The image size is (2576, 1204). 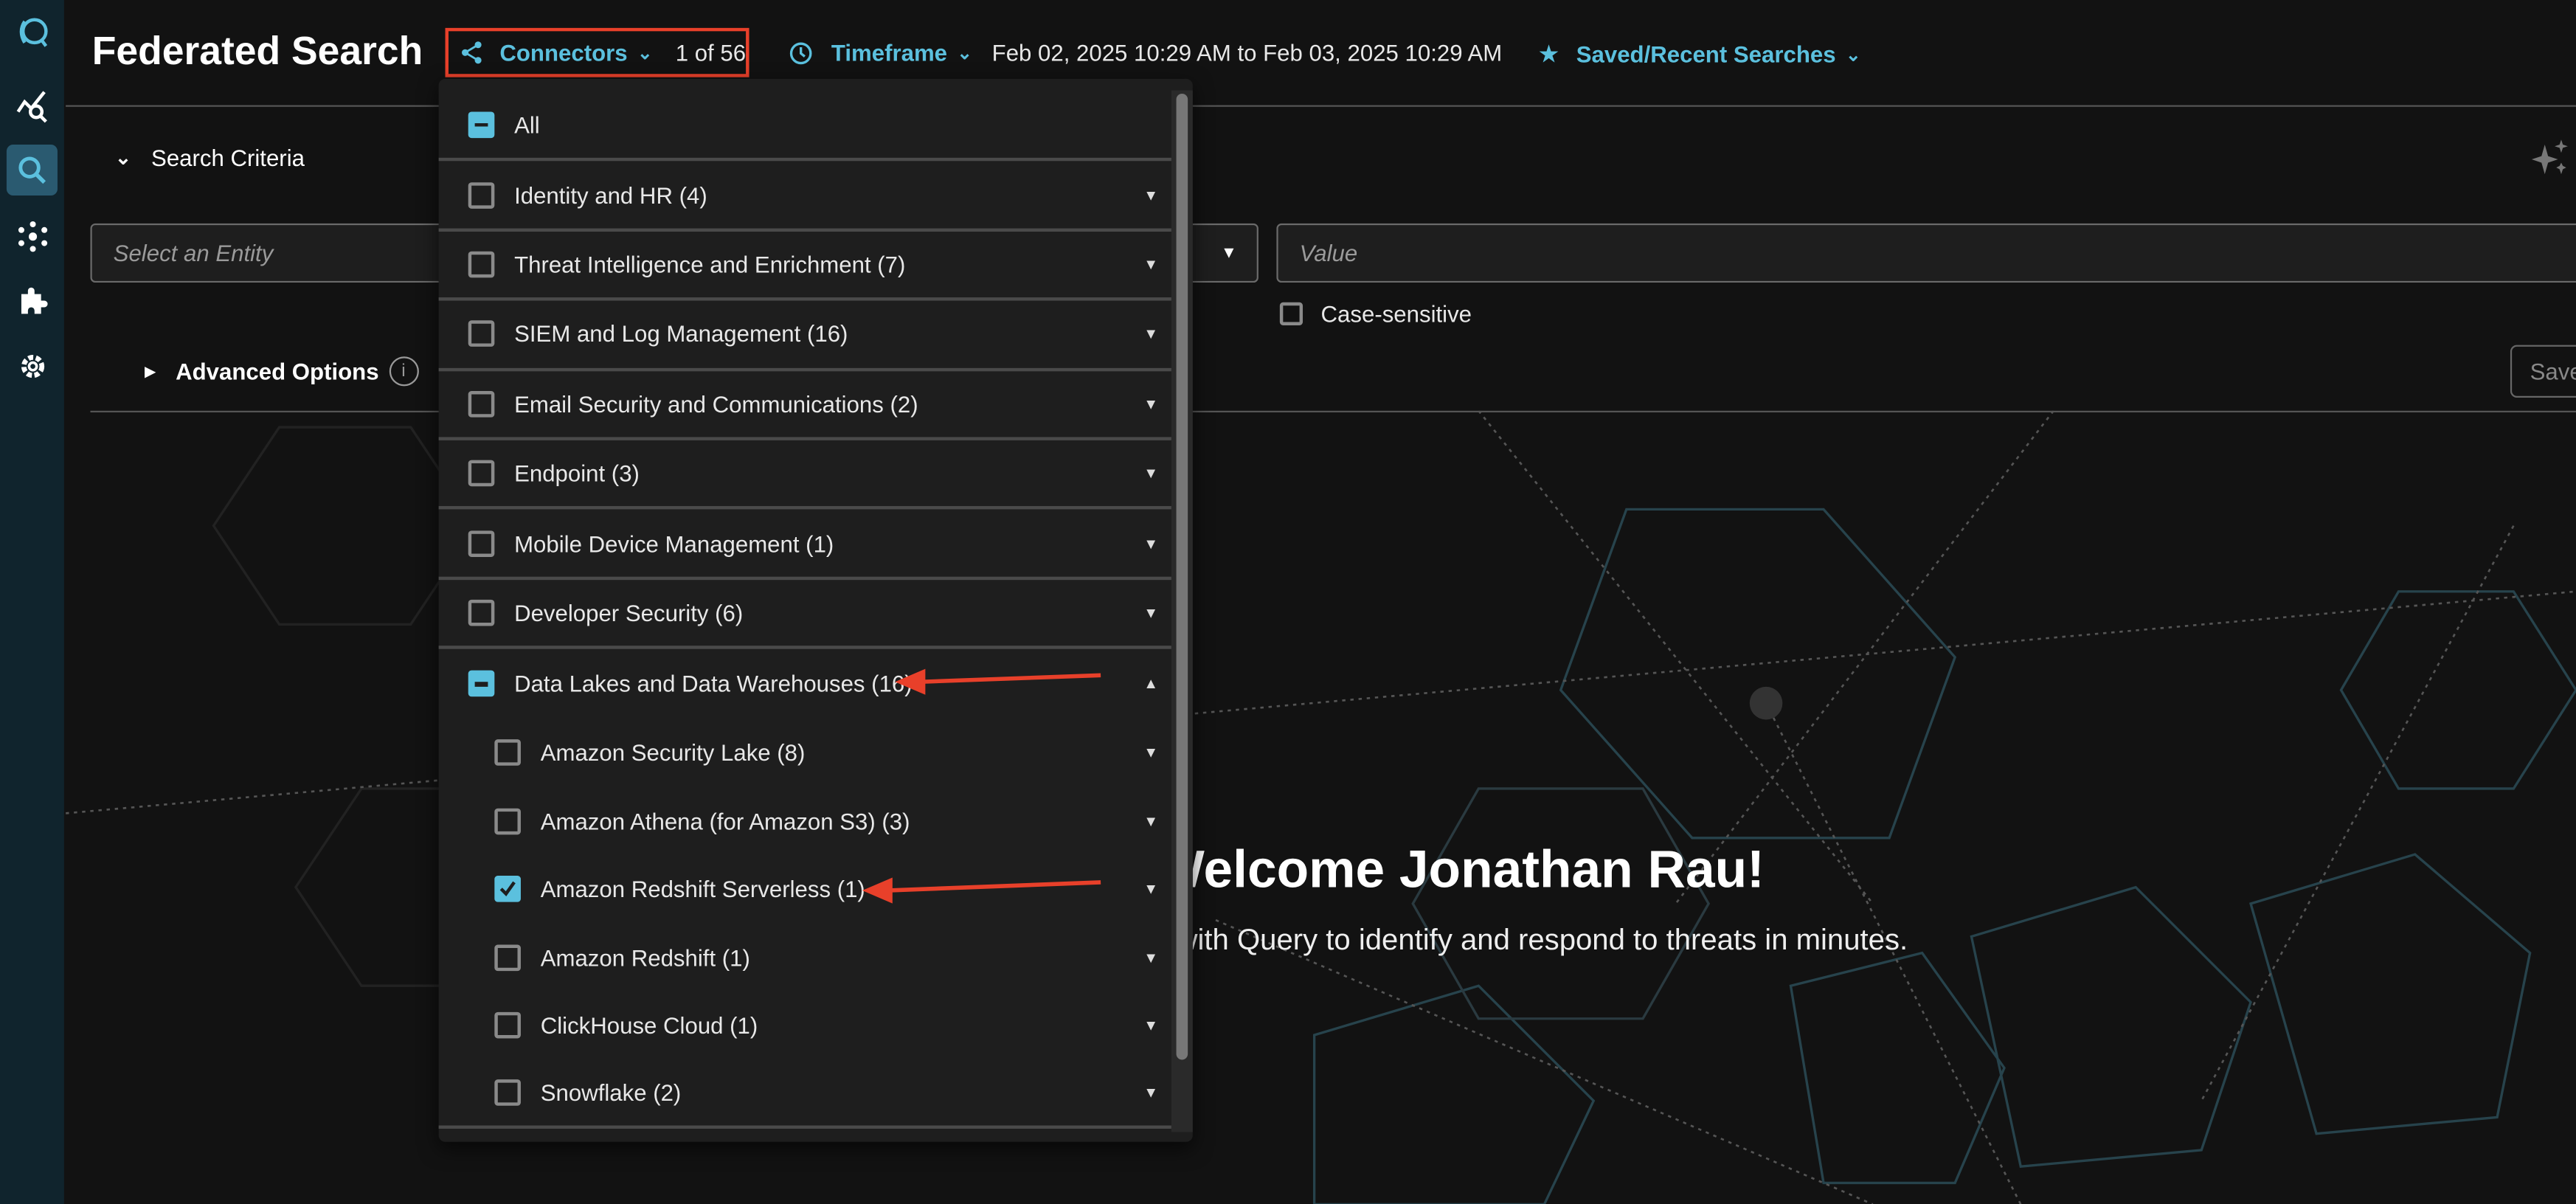 What do you see at coordinates (805, 958) in the screenshot?
I see `connector-item: Amazon Redshift (1) ▼` at bounding box center [805, 958].